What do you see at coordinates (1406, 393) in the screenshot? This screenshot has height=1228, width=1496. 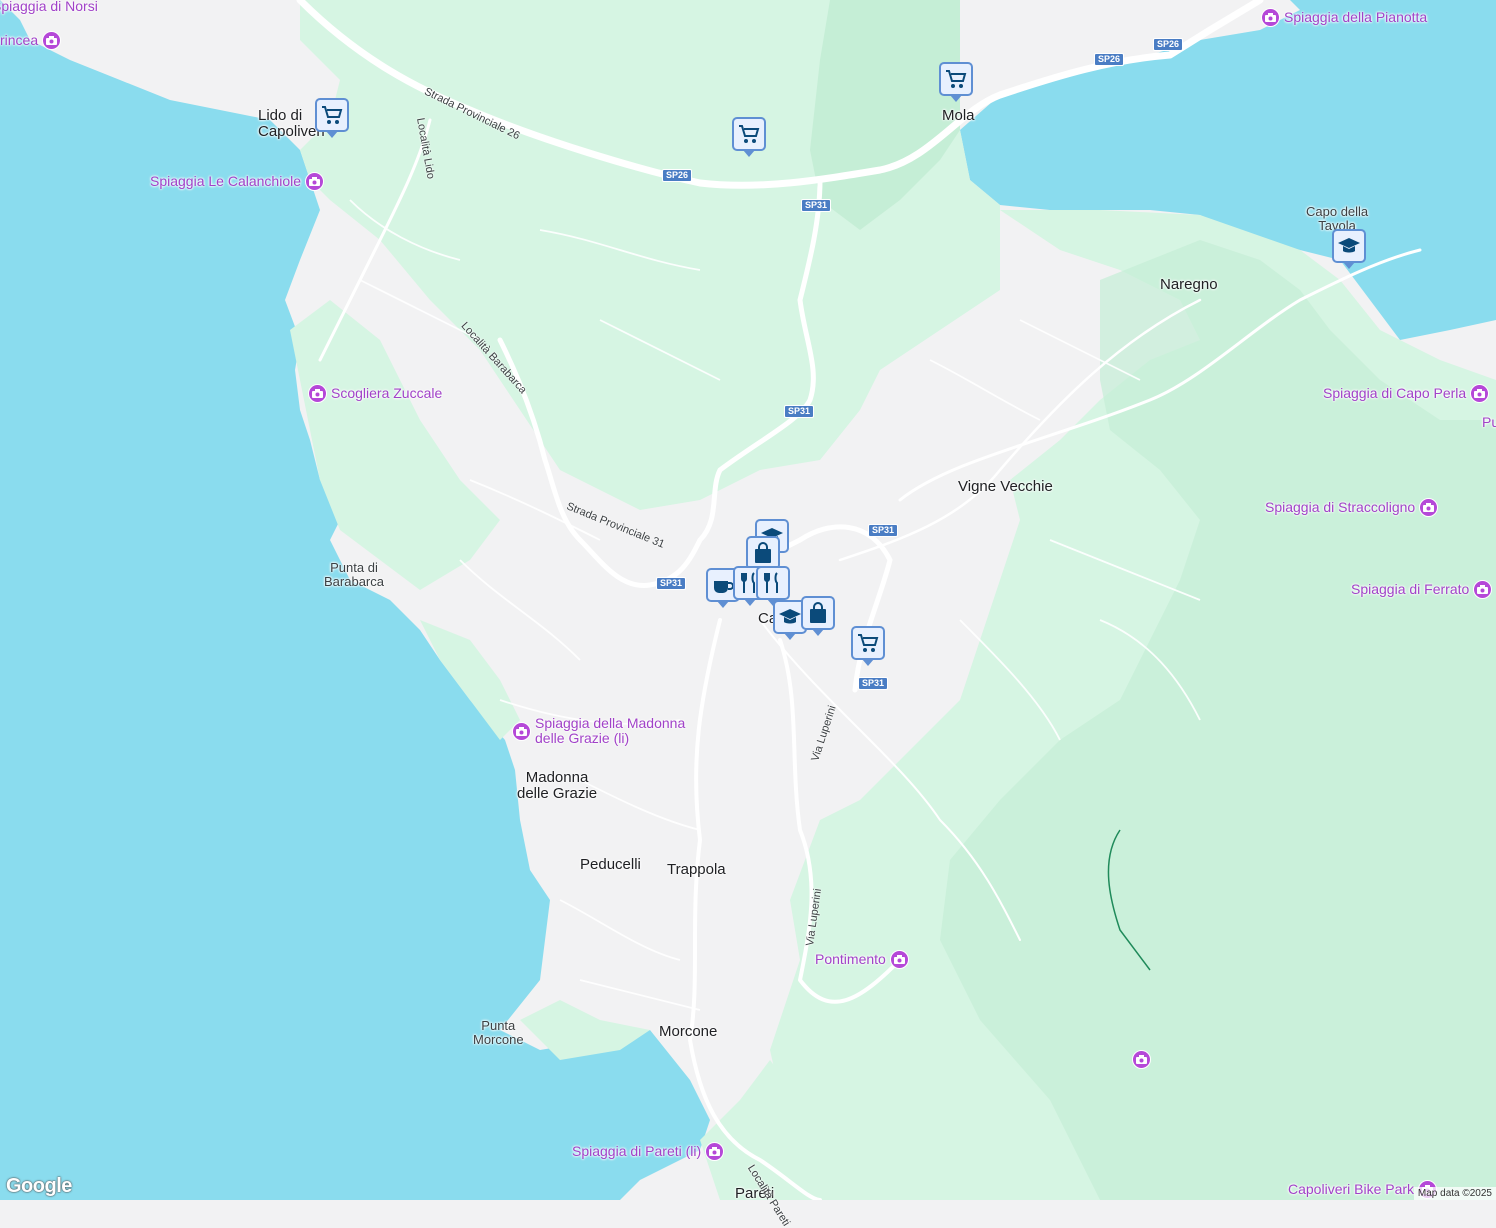 I see `poi-spiaggia-di-capo-perla: Spiaggia di Capo Perla` at bounding box center [1406, 393].